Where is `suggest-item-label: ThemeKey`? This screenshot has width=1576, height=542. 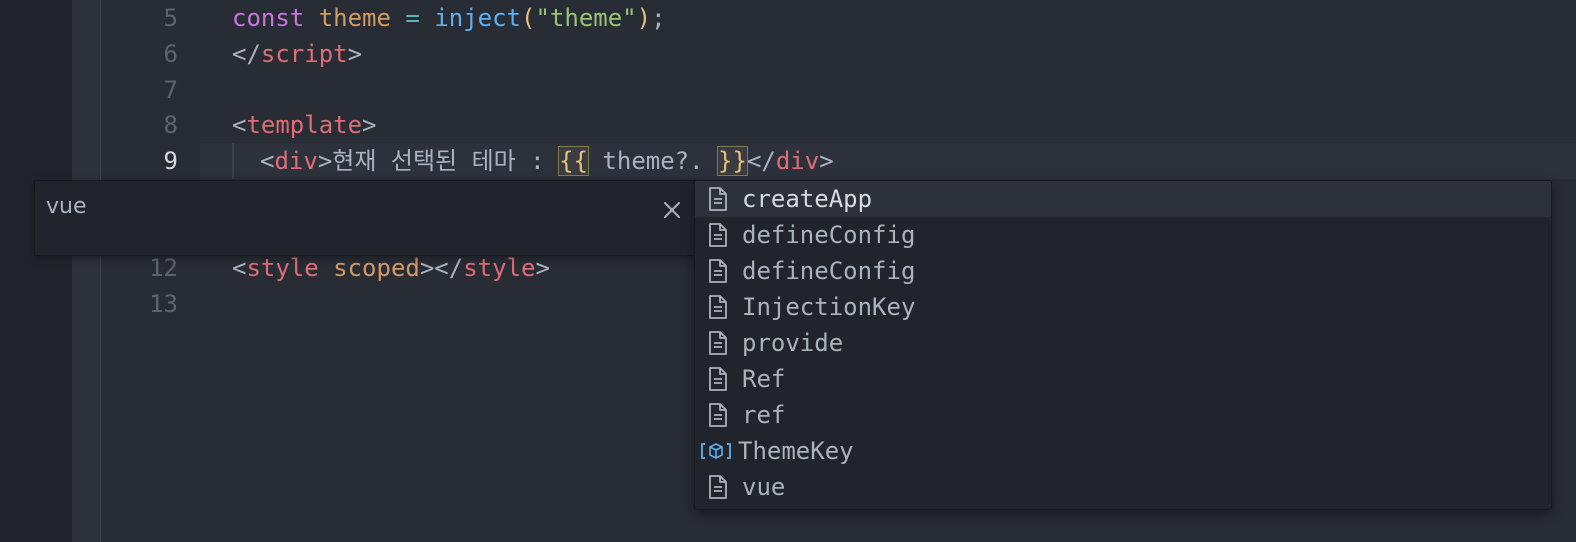 suggest-item-label: ThemeKey is located at coordinates (796, 451).